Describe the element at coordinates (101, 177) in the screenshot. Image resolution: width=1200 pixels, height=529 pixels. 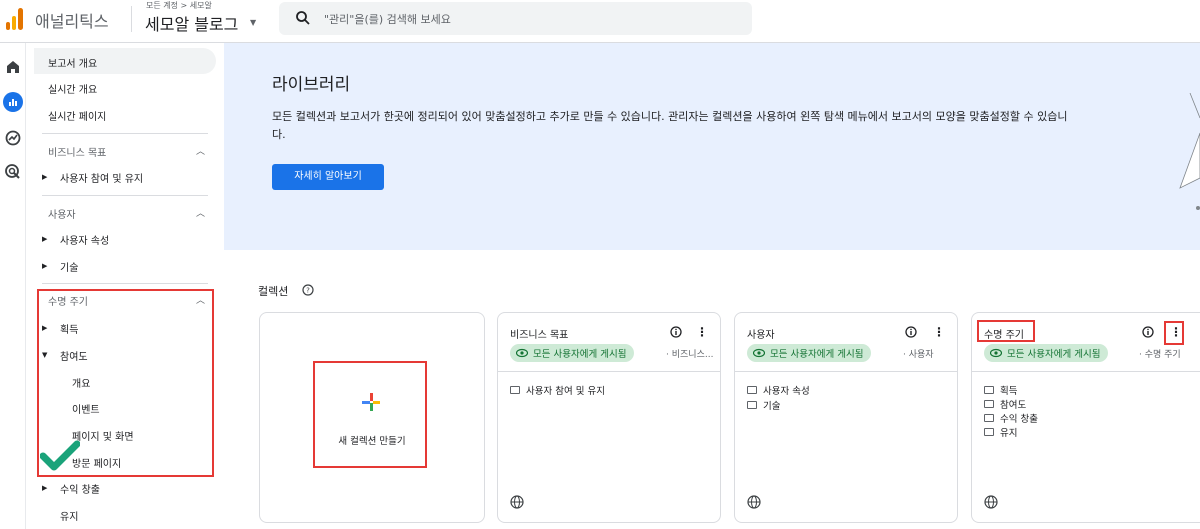
I see `sidebar-item-engagement-retention: 사용자 참여 및 유지` at that location.